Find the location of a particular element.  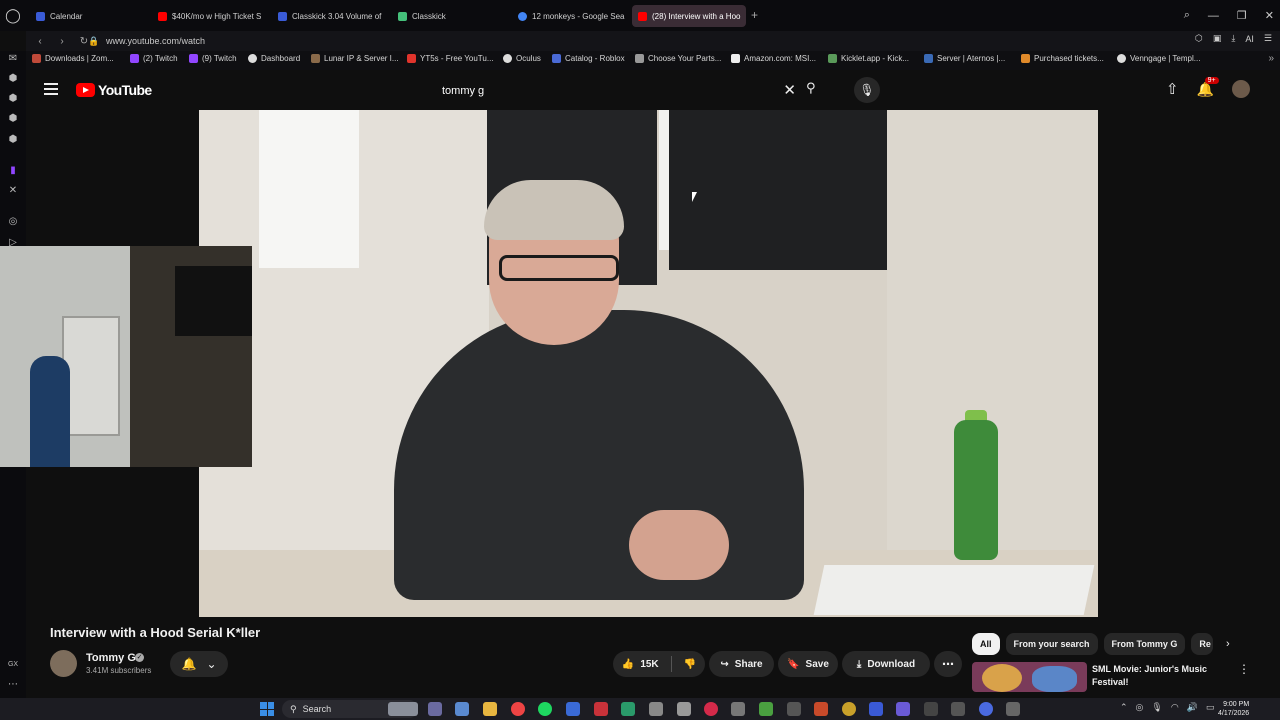

volume-icon: 🔊 is located at coordinates (1192, 707).